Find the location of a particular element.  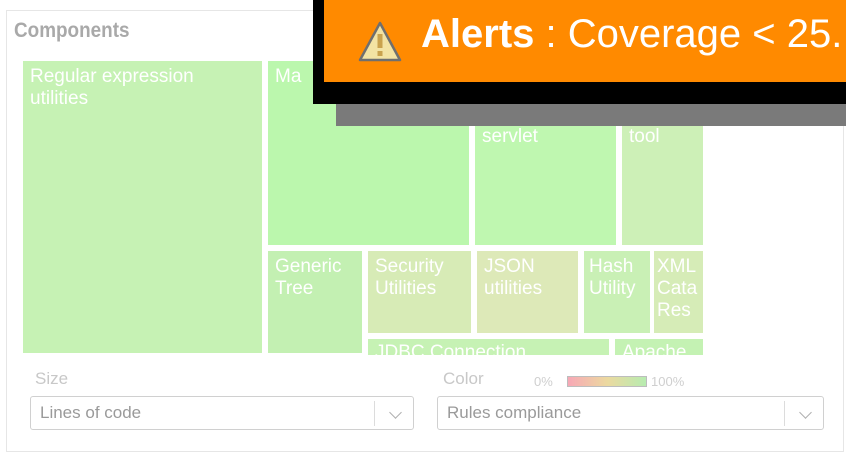

treemap-cell: Apache is located at coordinates (658, 346).